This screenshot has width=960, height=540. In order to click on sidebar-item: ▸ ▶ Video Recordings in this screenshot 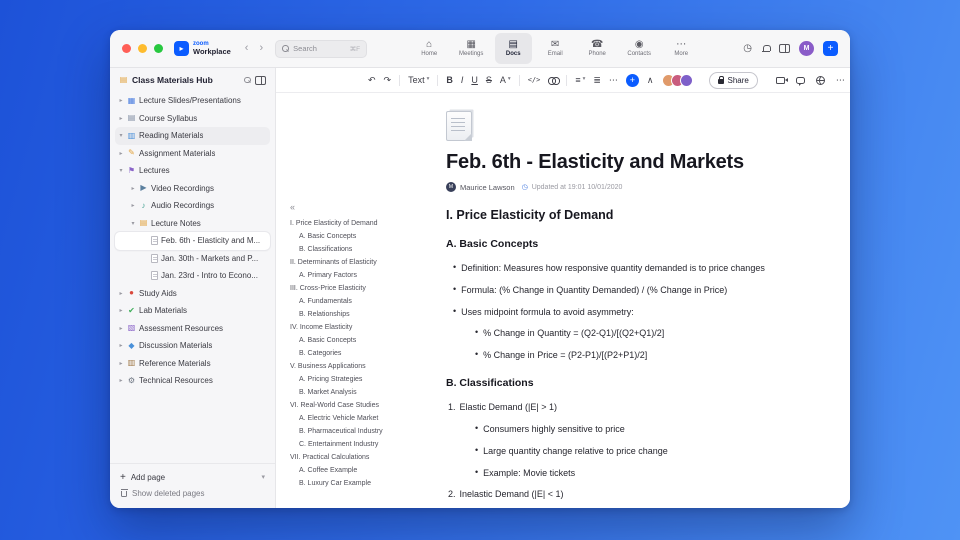, I will do `click(192, 189)`.